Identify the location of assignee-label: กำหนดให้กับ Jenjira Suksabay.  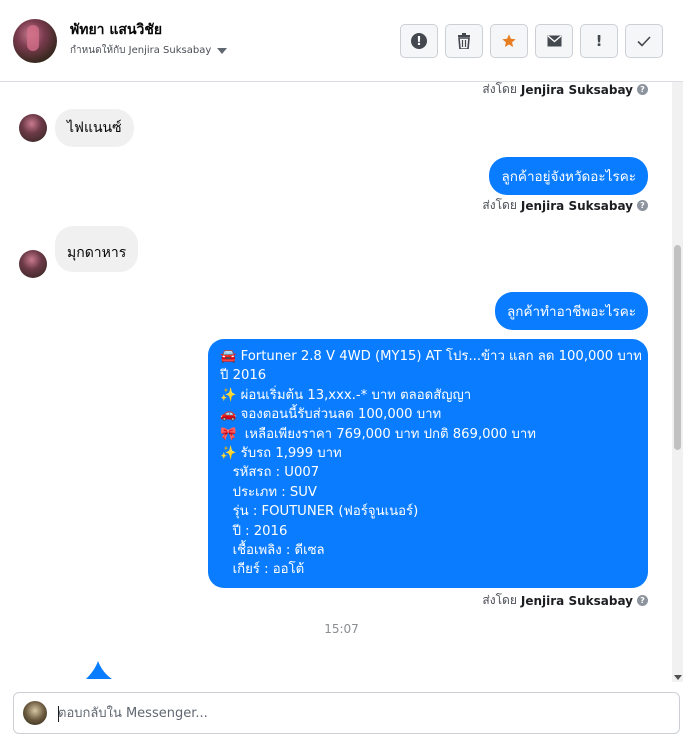
(141, 50).